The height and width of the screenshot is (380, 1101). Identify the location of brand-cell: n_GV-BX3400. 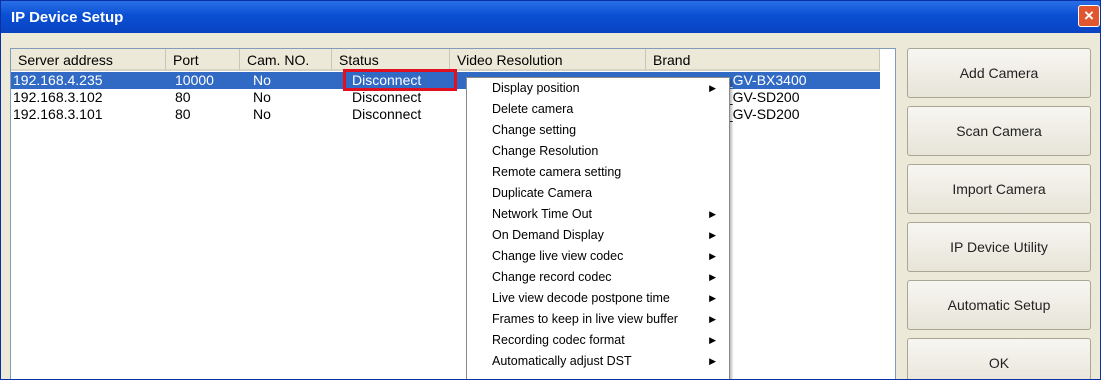
(762, 80).